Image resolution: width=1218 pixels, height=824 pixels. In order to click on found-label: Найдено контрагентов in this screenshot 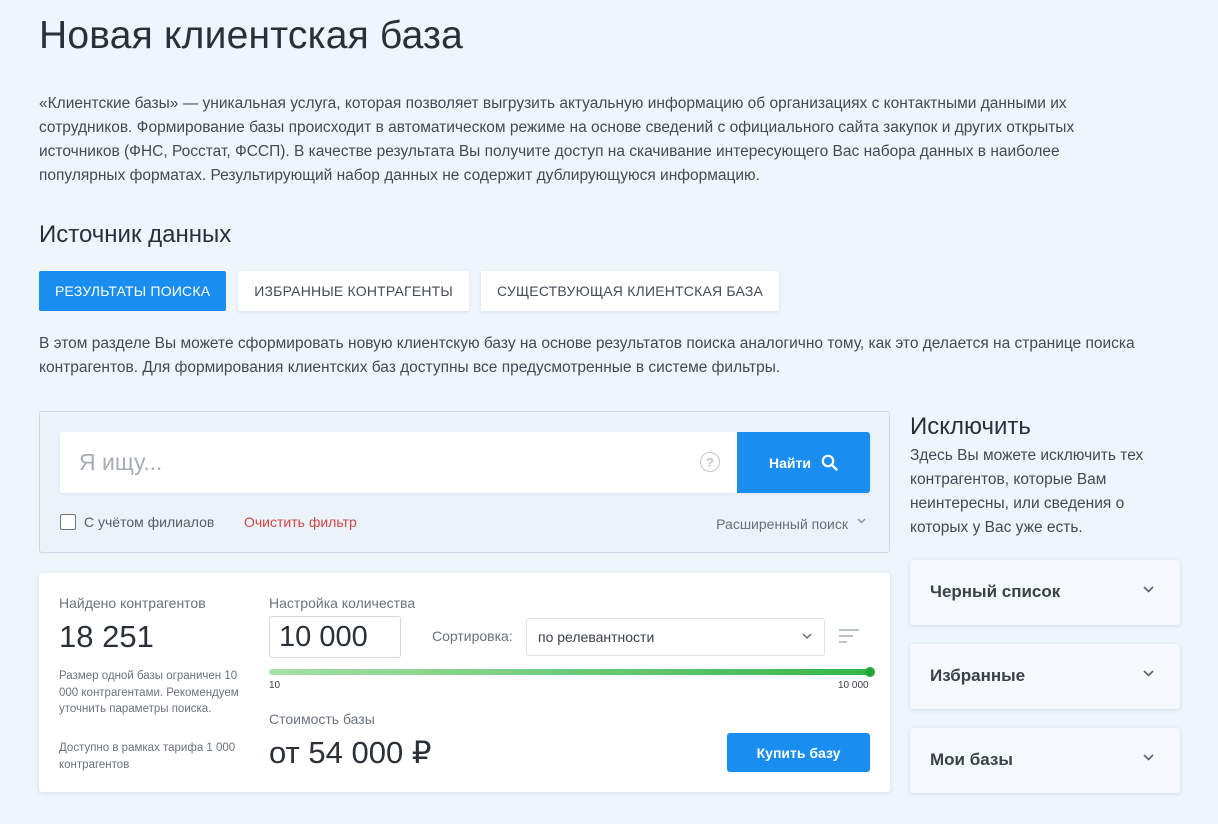, I will do `click(132, 603)`.